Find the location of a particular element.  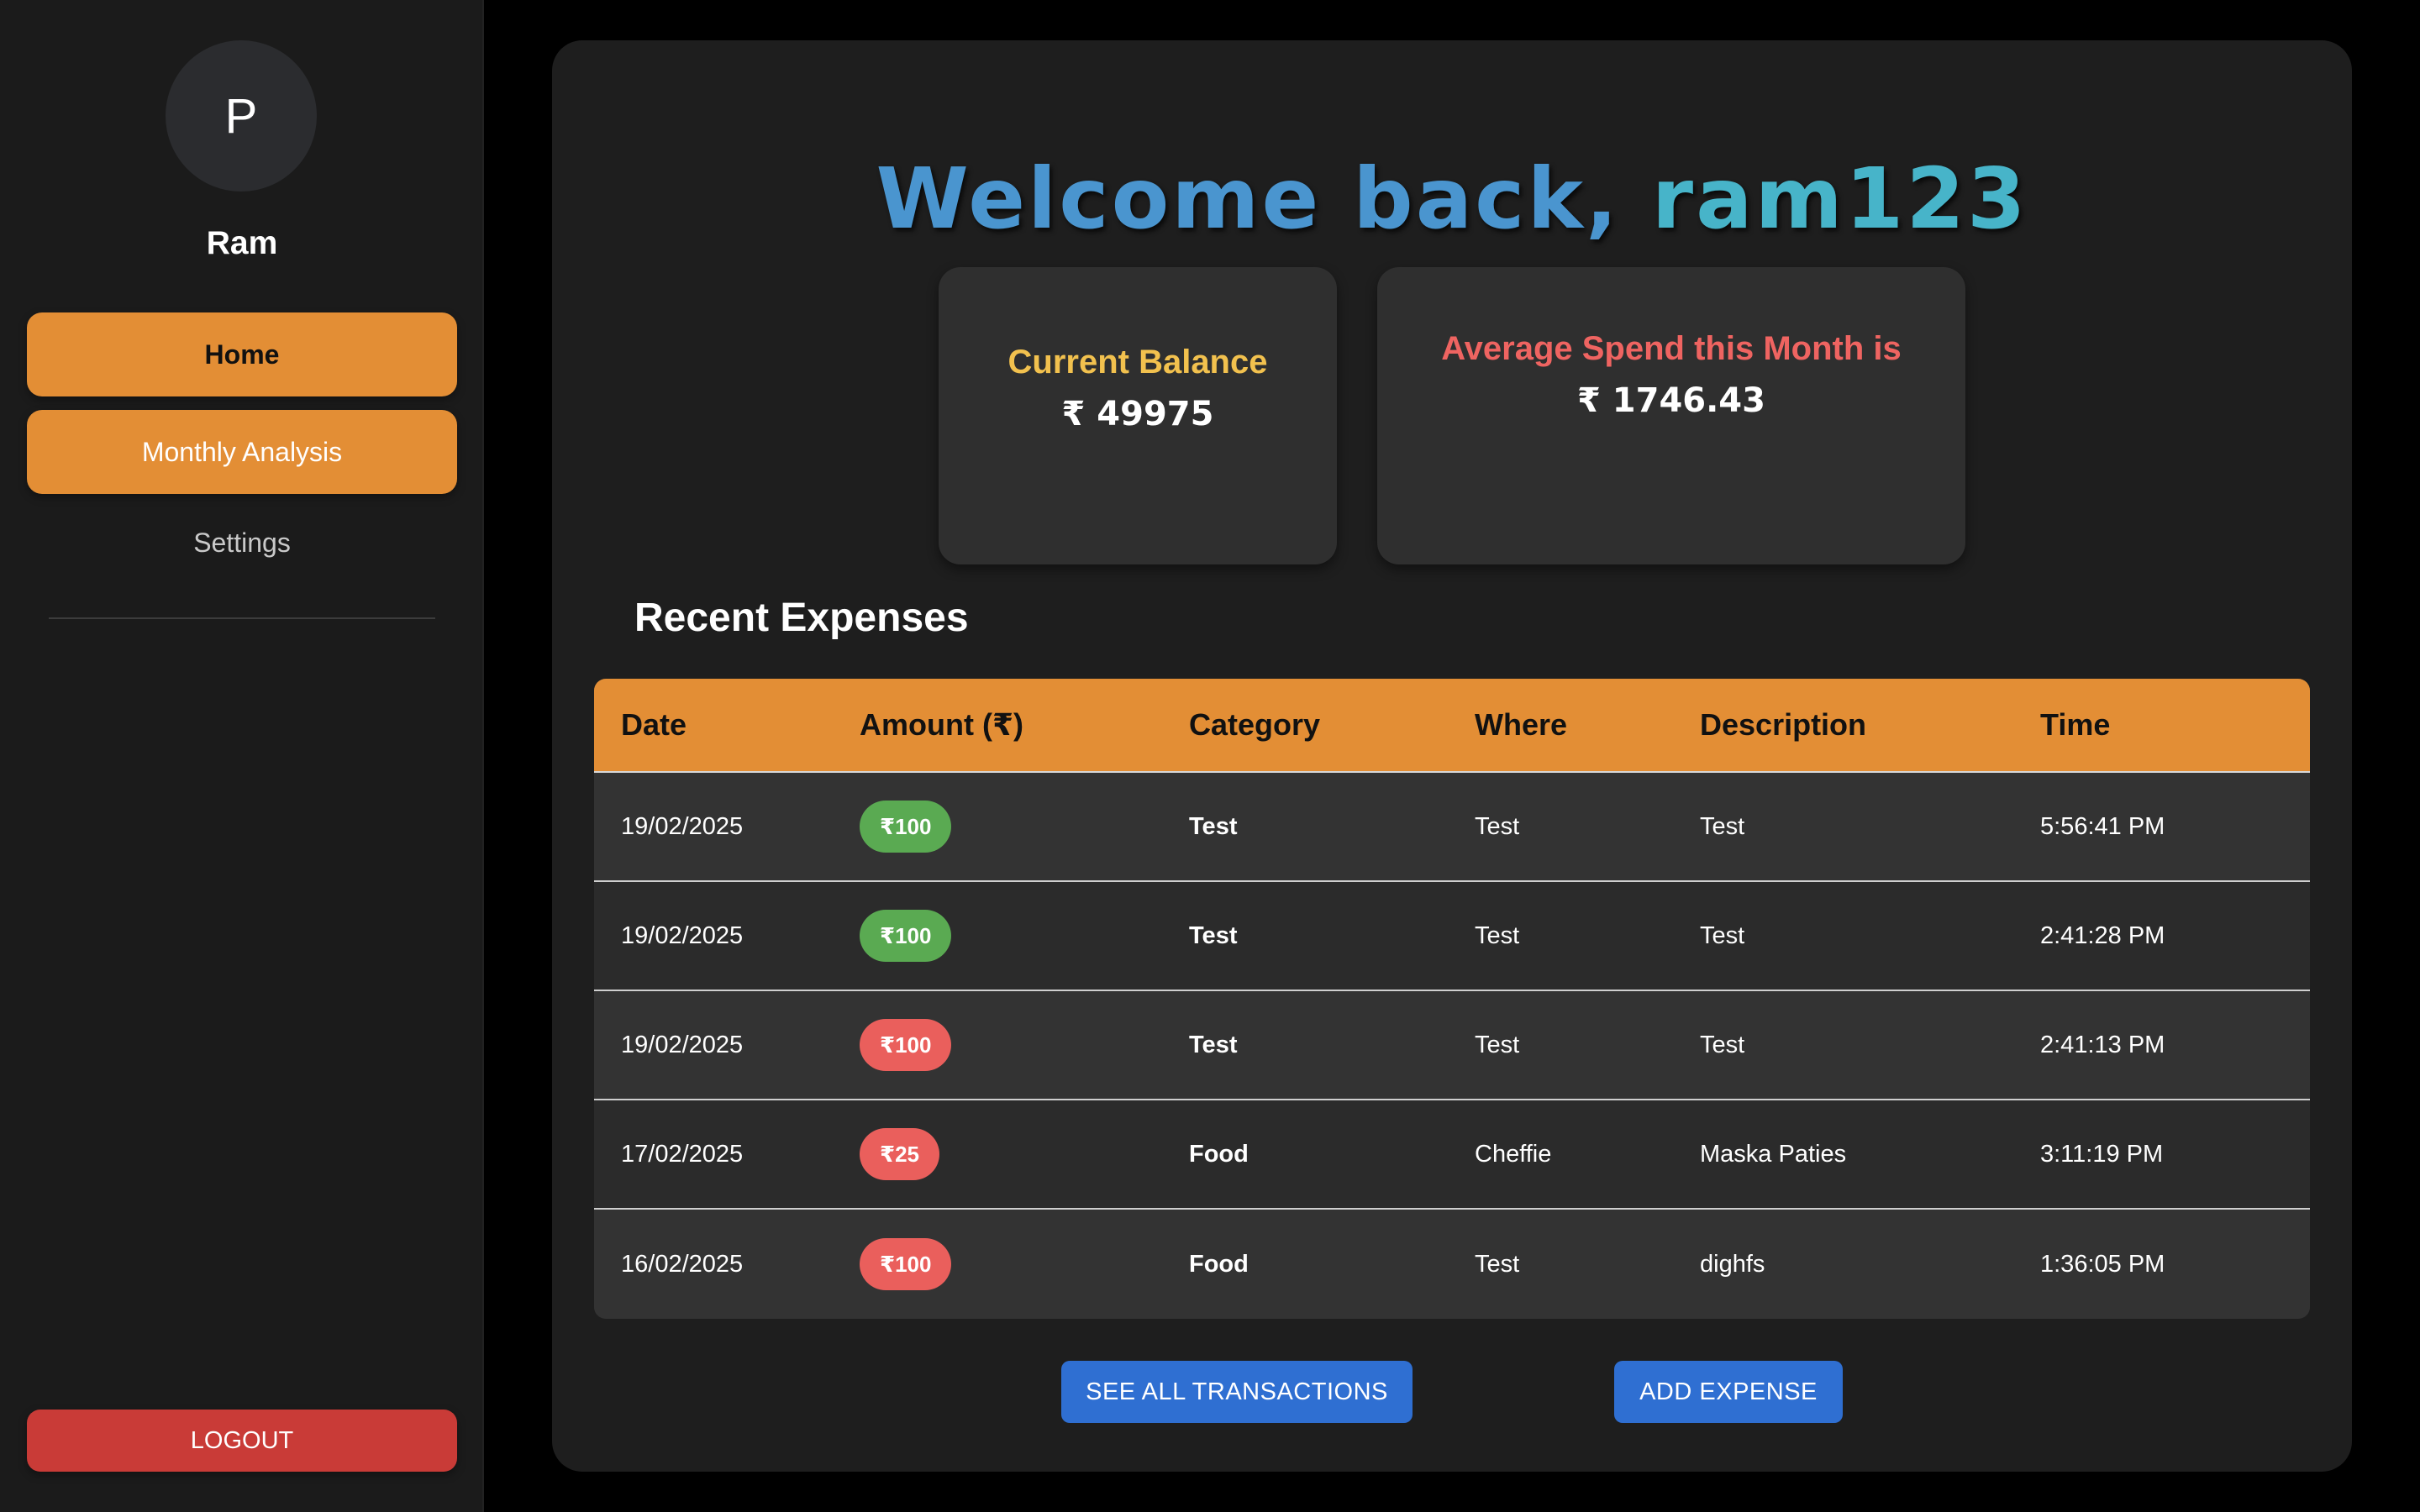

welcome-prefix: Welcome back, is located at coordinates (1264, 199).